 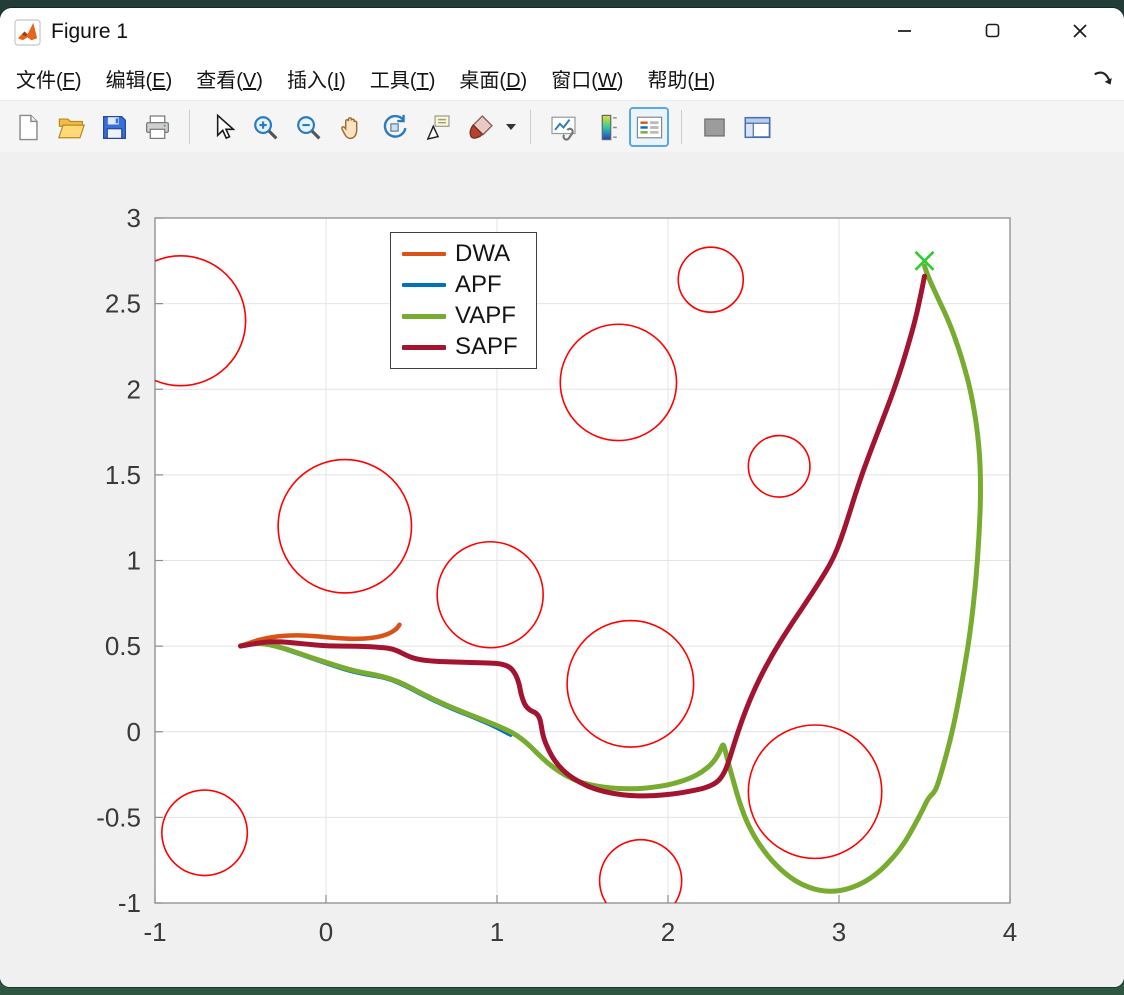 I want to click on brush-data-dropdown-button, so click(x=510, y=127).